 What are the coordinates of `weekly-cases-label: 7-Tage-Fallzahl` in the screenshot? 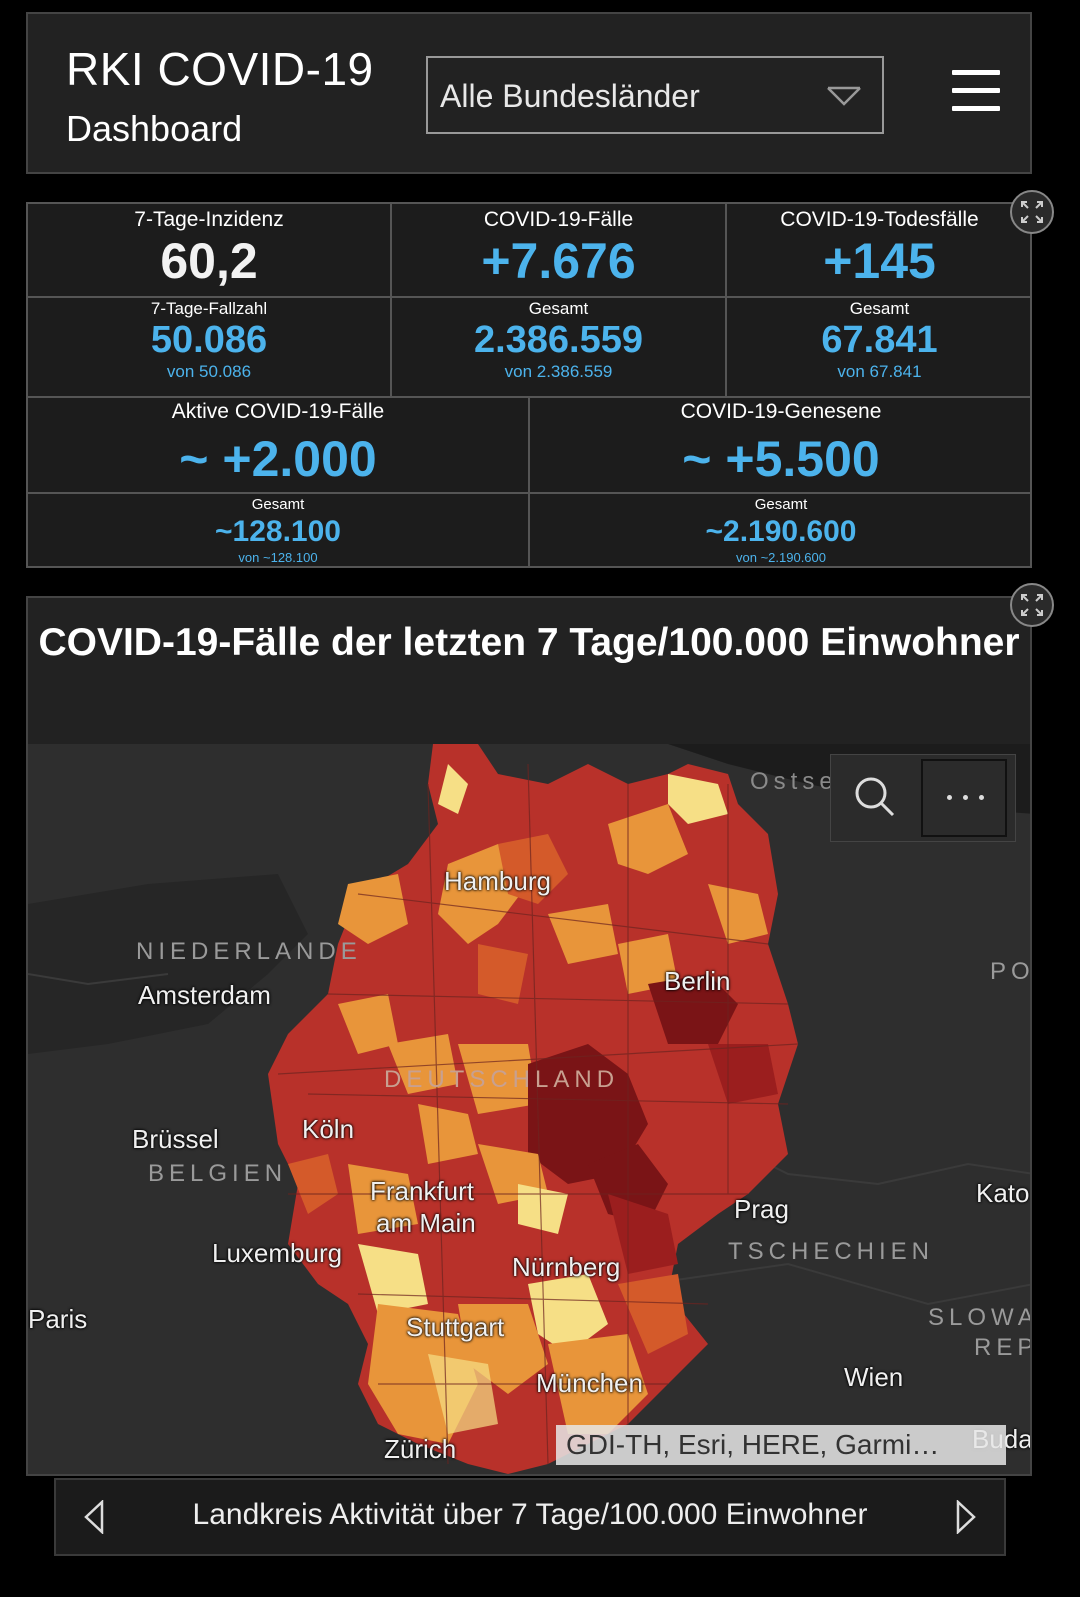 It's located at (209, 308).